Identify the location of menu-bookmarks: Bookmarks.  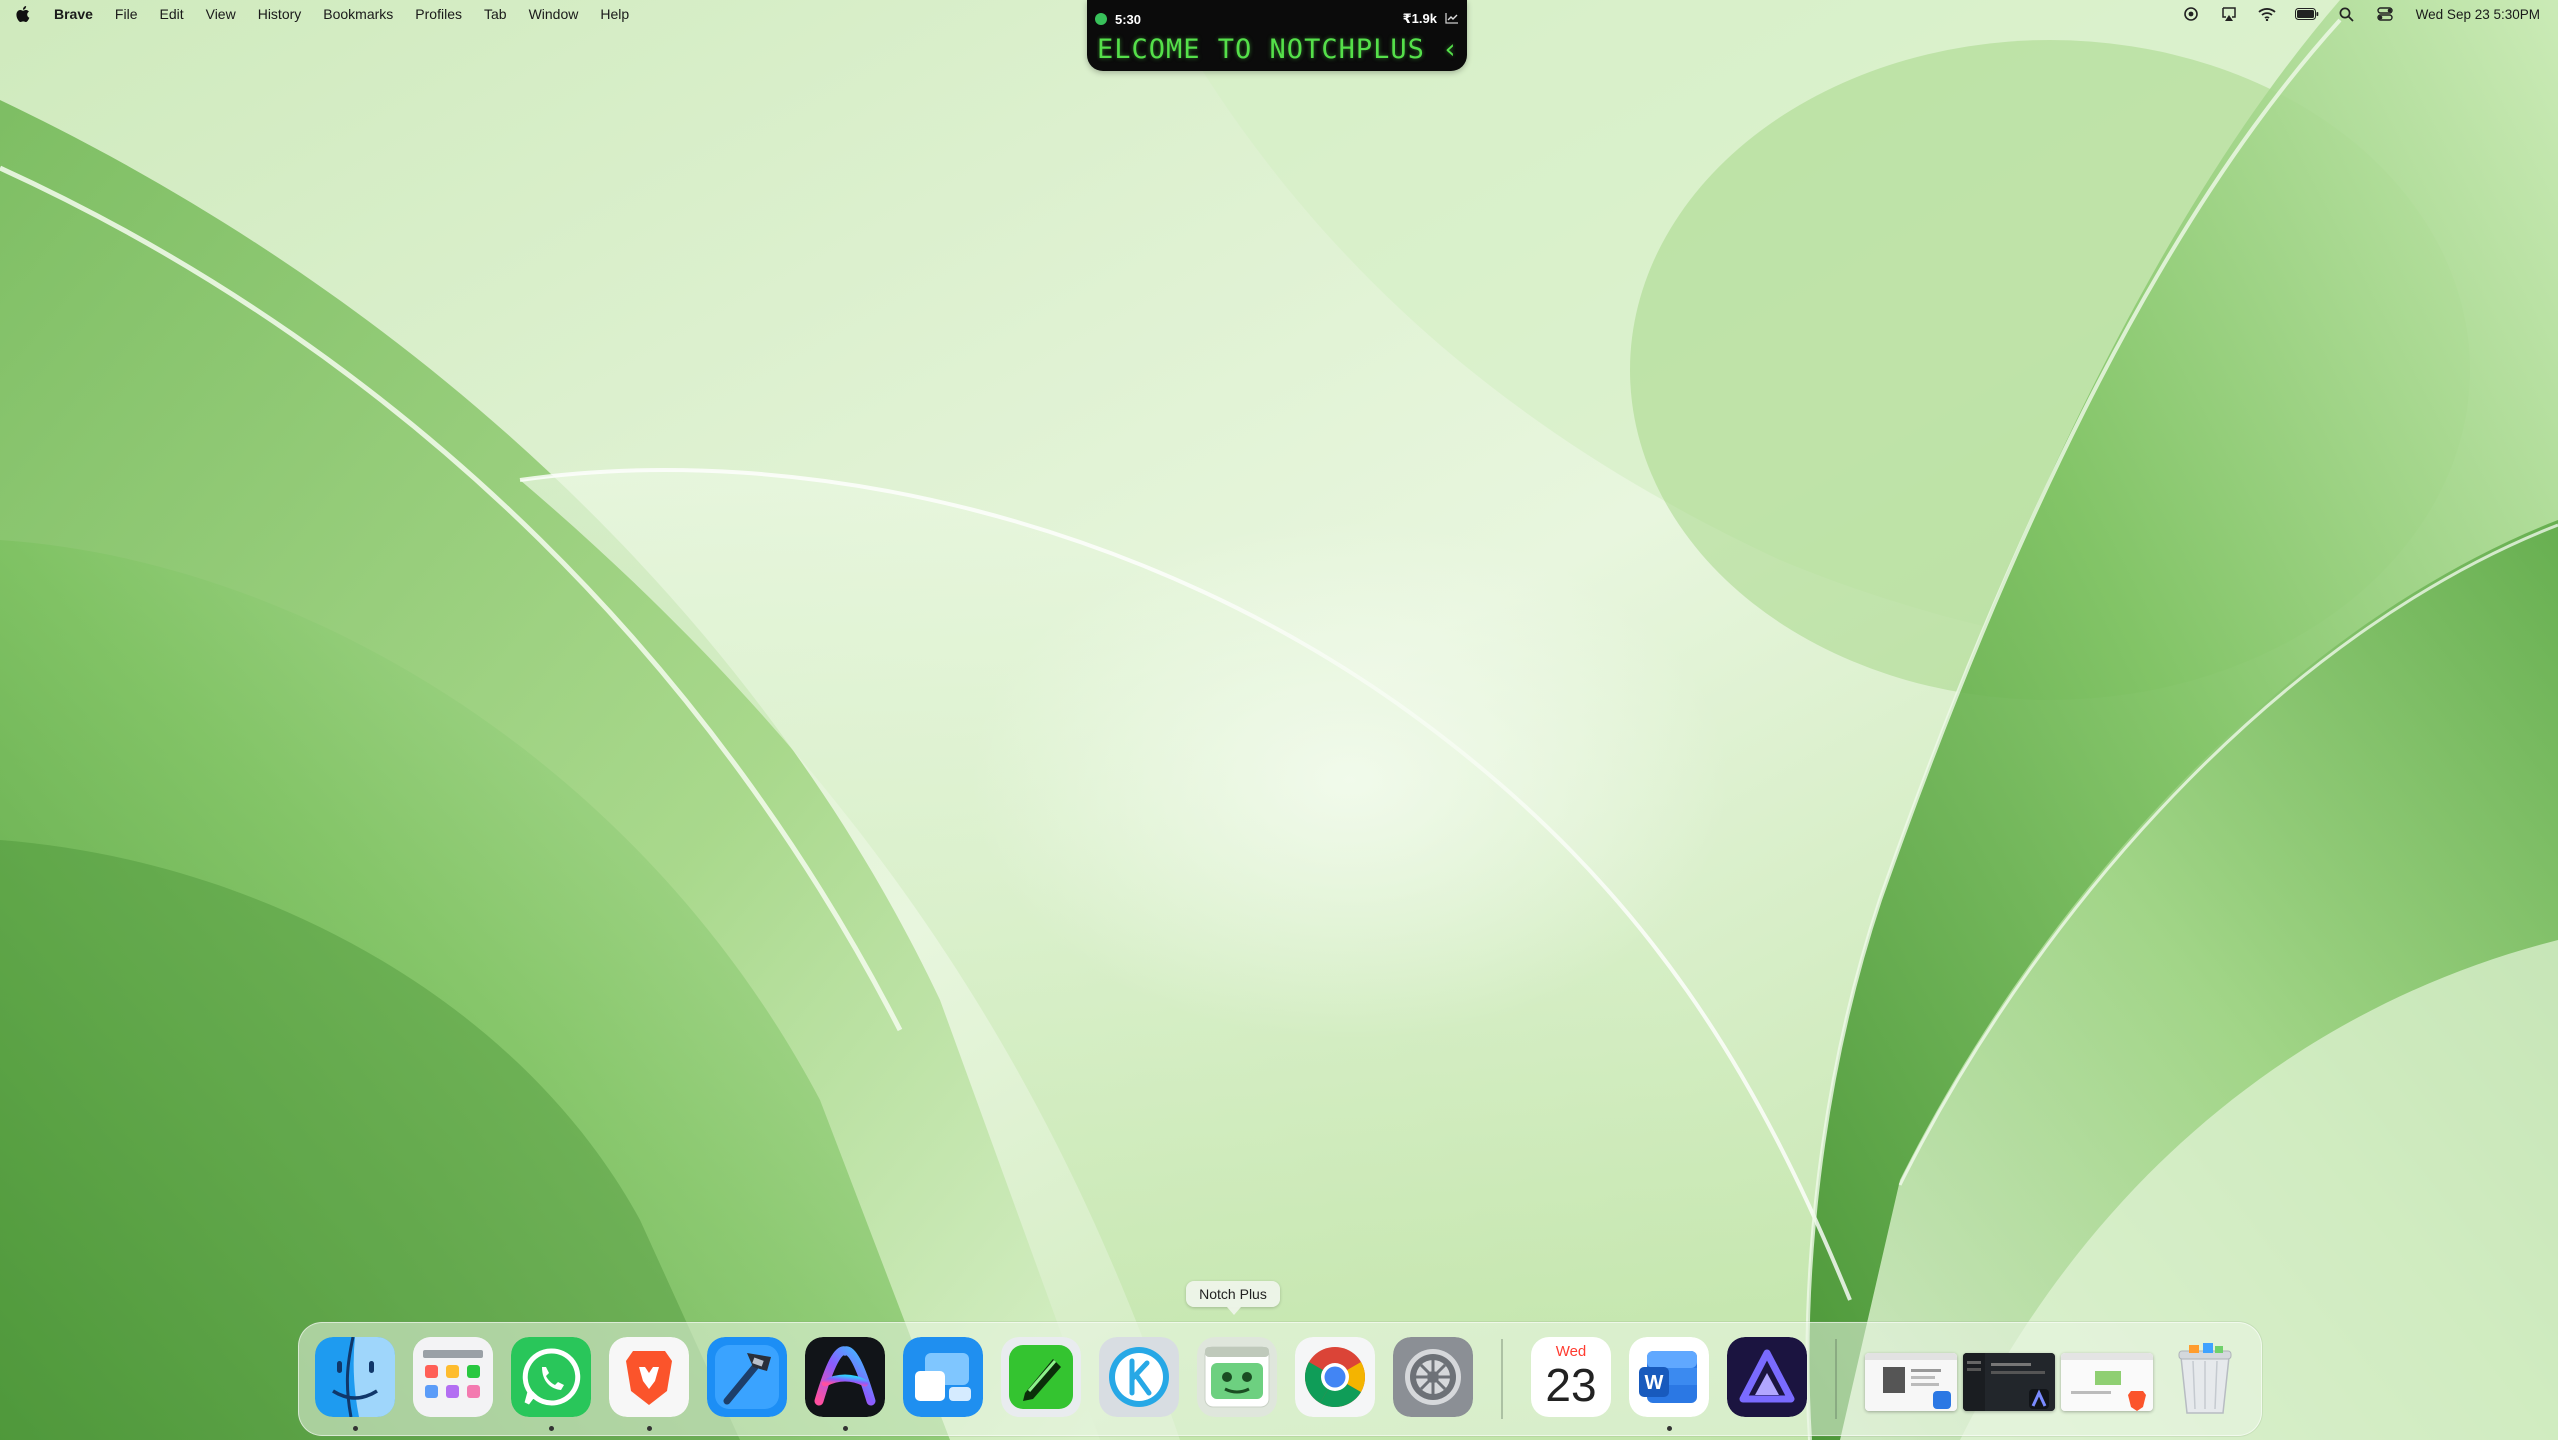
(358, 14).